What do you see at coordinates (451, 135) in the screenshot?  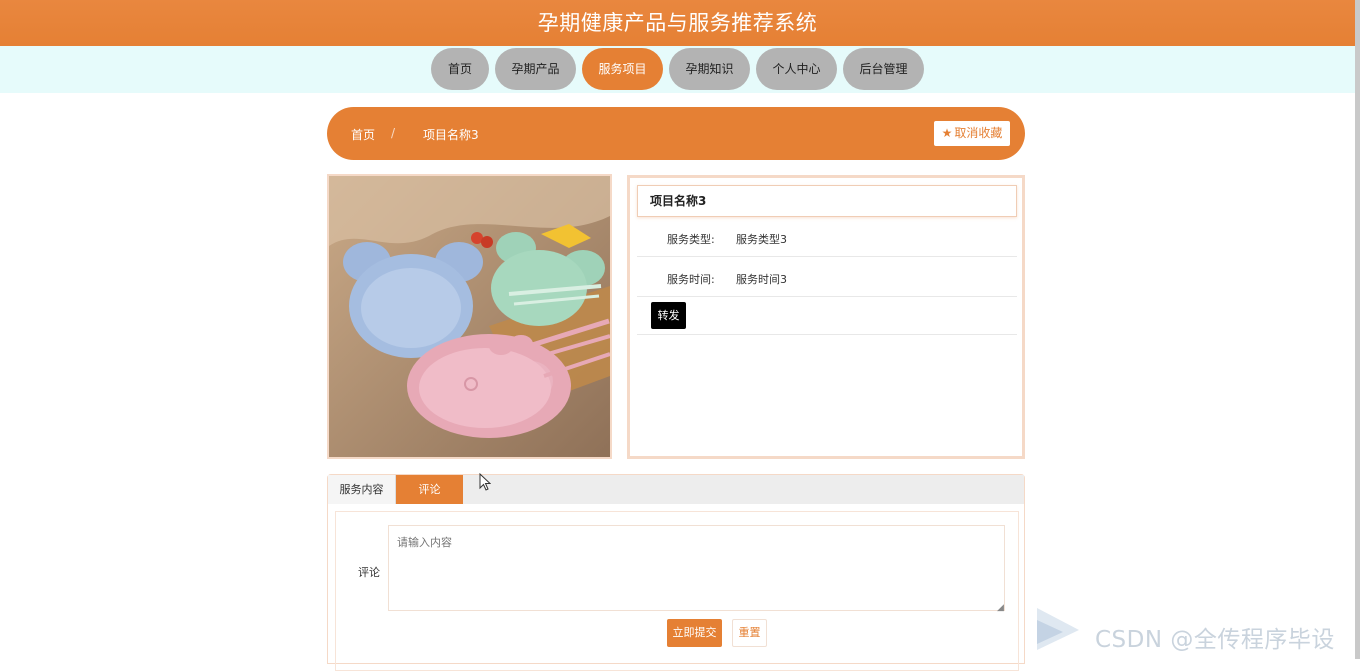 I see `breadcrumb-current: 项目名称3` at bounding box center [451, 135].